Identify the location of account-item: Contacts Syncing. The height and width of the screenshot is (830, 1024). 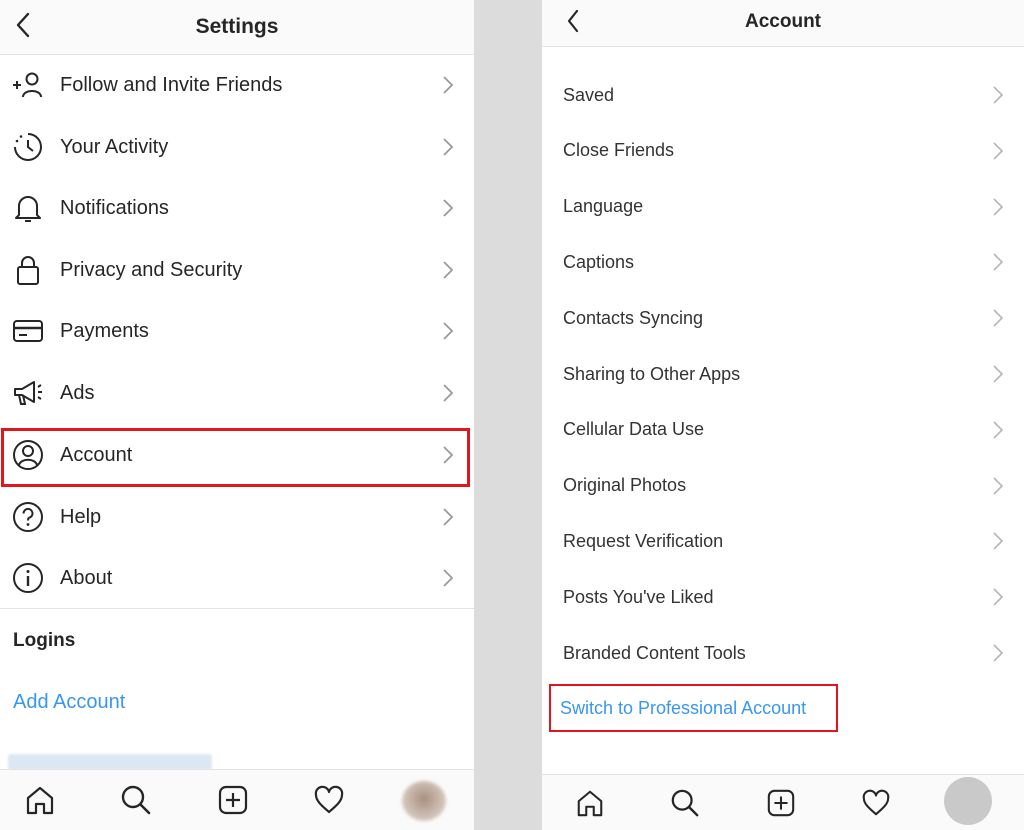
(783, 318).